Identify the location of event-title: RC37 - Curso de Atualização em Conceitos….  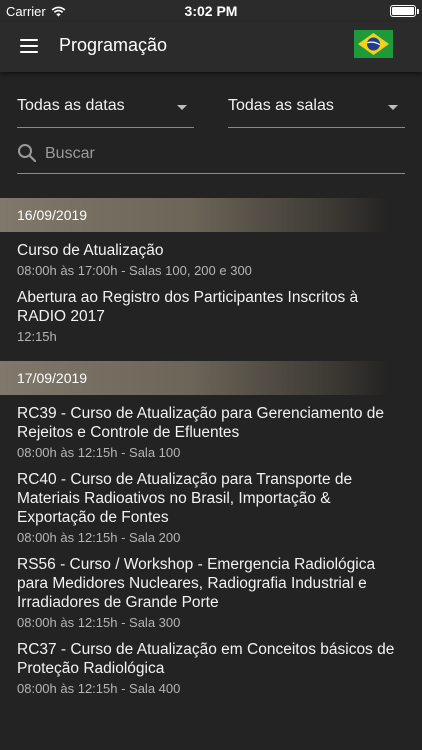
(206, 659).